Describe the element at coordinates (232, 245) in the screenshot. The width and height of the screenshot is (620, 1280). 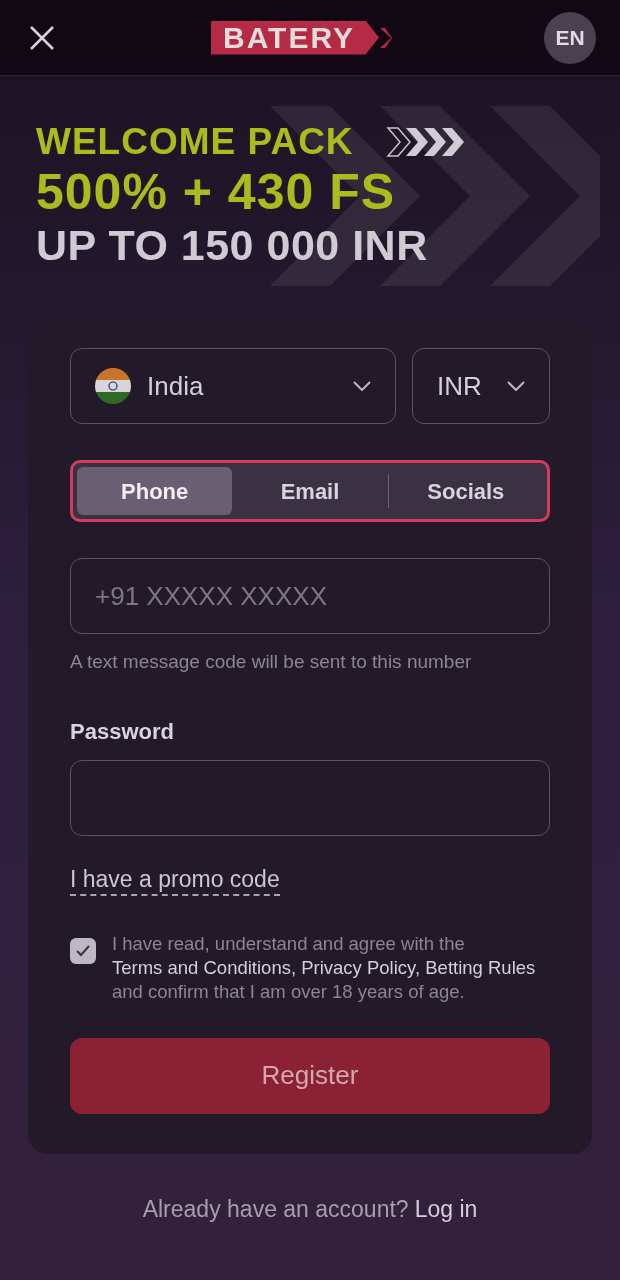
I see `bonus-limit: UP TO 150 000 INR` at that location.